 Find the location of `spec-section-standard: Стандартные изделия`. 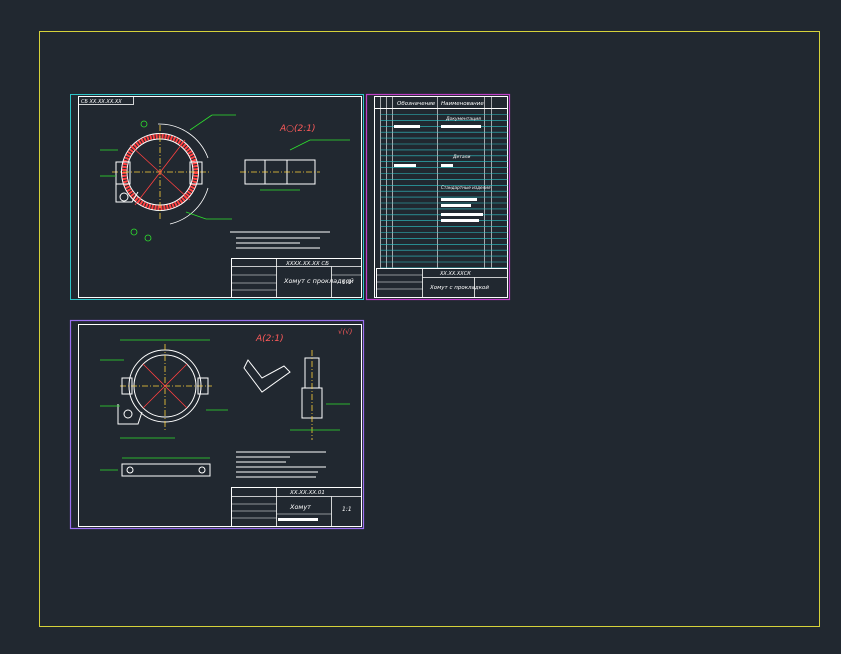

spec-section-standard: Стандартные изделия is located at coordinates (466, 187).